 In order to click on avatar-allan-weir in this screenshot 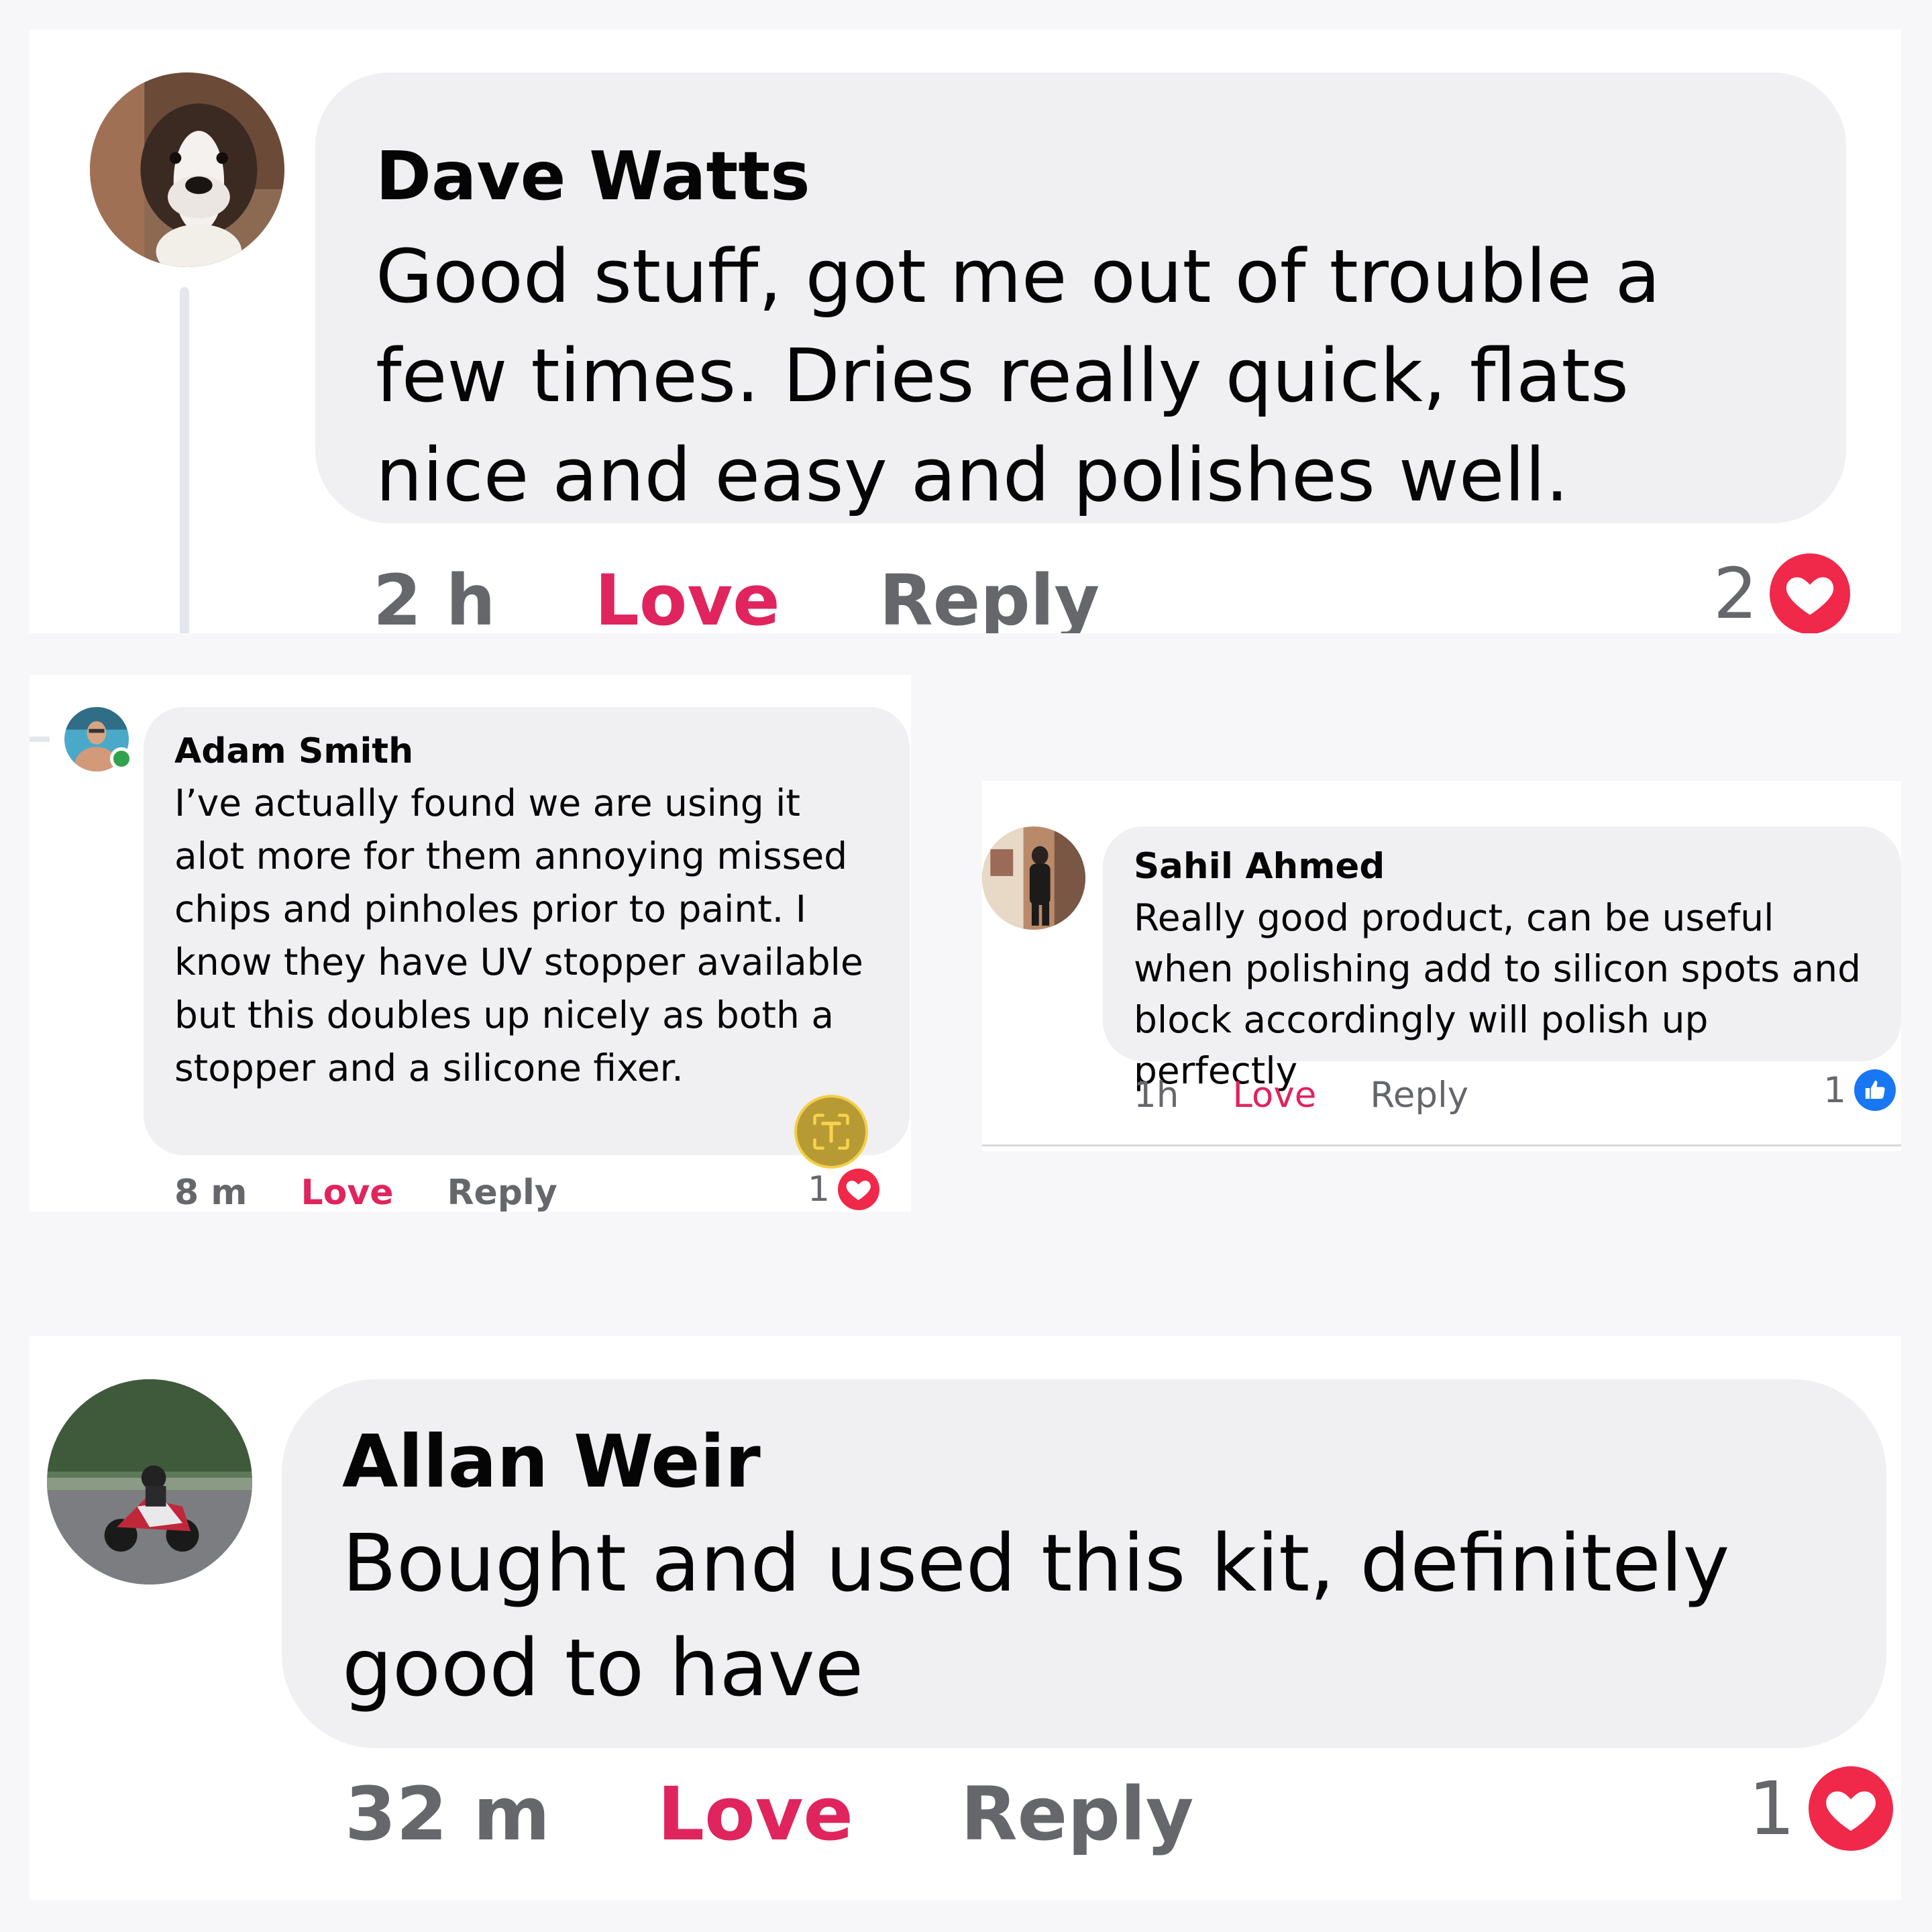, I will do `click(149, 1482)`.